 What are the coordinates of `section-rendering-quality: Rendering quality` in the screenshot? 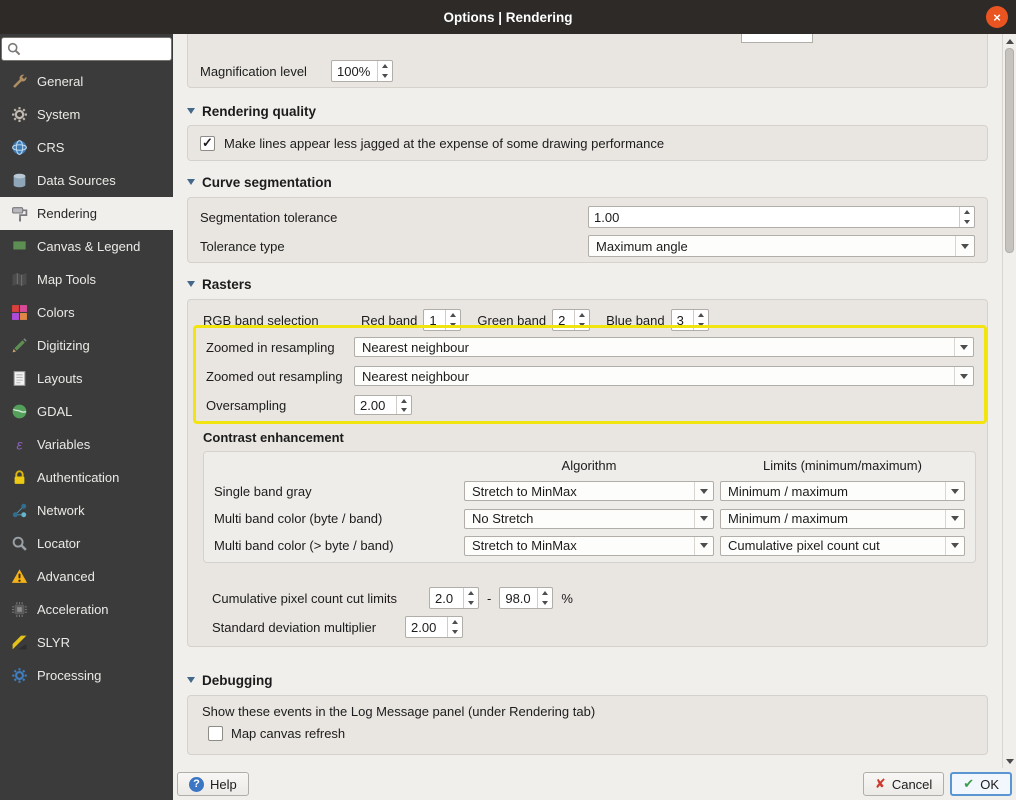 It's located at (251, 111).